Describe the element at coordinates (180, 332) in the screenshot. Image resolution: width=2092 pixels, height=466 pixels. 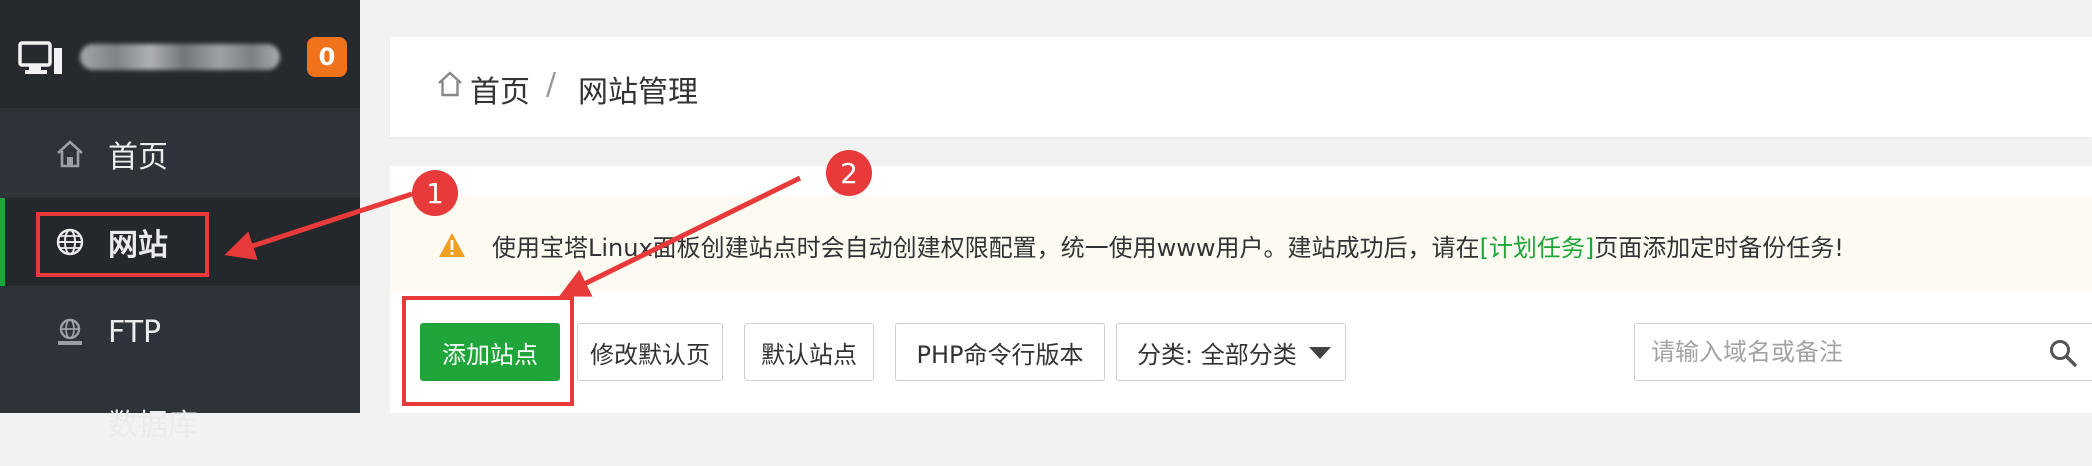
I see `sidebar-item-ftp: FTP` at that location.